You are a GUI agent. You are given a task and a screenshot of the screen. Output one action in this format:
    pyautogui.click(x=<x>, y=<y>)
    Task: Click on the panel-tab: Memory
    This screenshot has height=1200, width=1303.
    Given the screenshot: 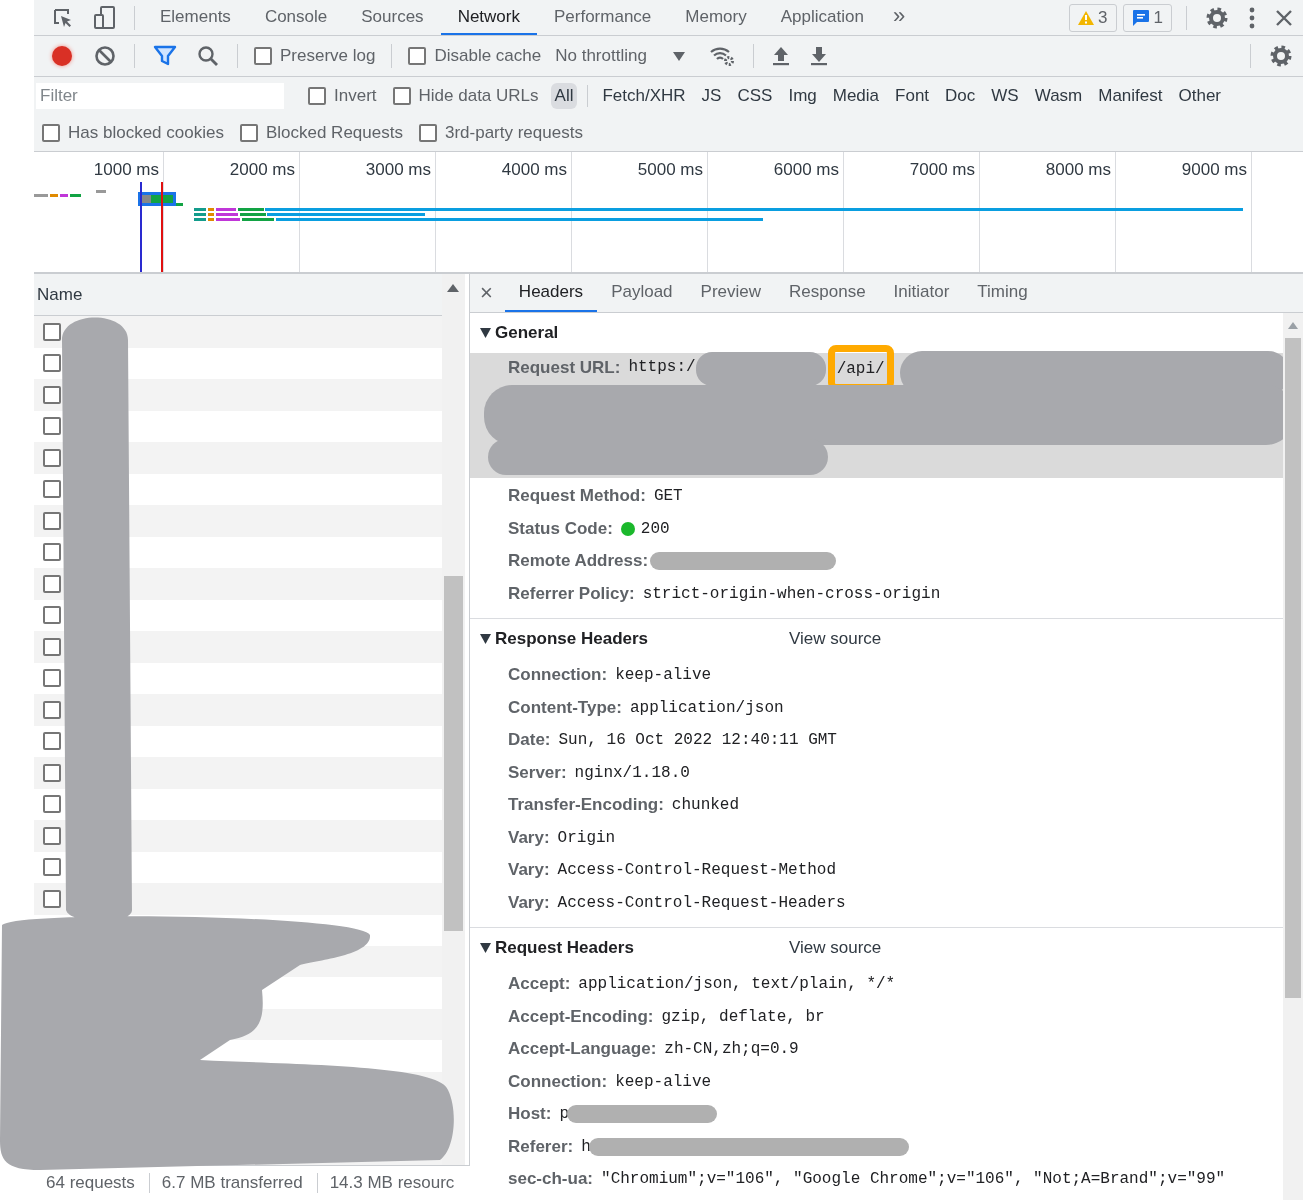 What is the action you would take?
    pyautogui.click(x=716, y=17)
    